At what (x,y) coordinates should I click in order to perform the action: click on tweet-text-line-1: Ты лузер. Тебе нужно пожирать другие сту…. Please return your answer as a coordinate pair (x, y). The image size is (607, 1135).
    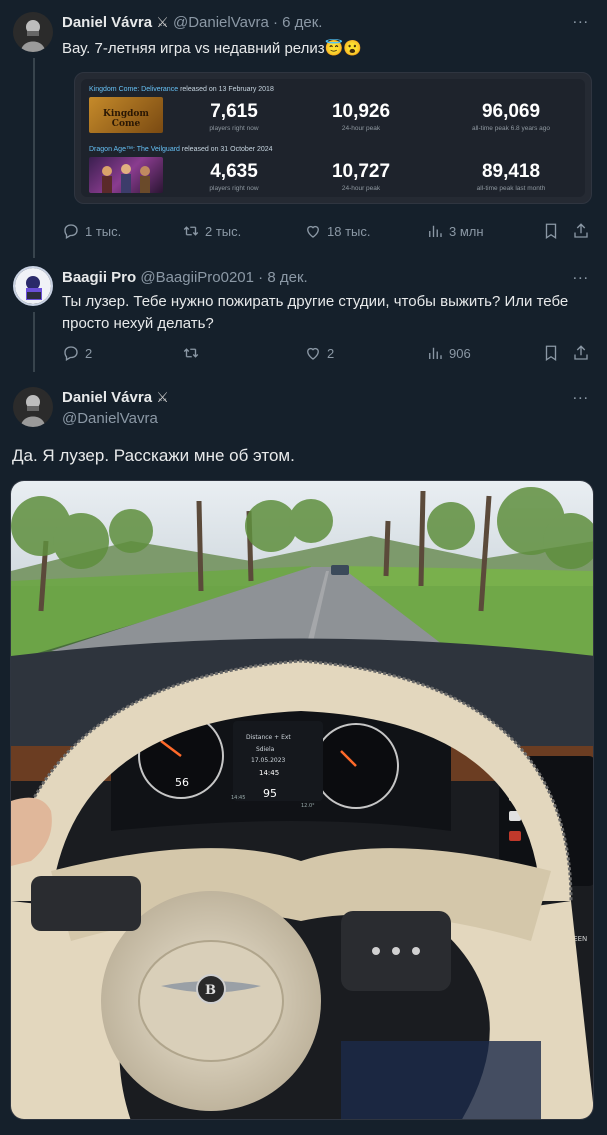
    Looking at the image, I should click on (315, 301).